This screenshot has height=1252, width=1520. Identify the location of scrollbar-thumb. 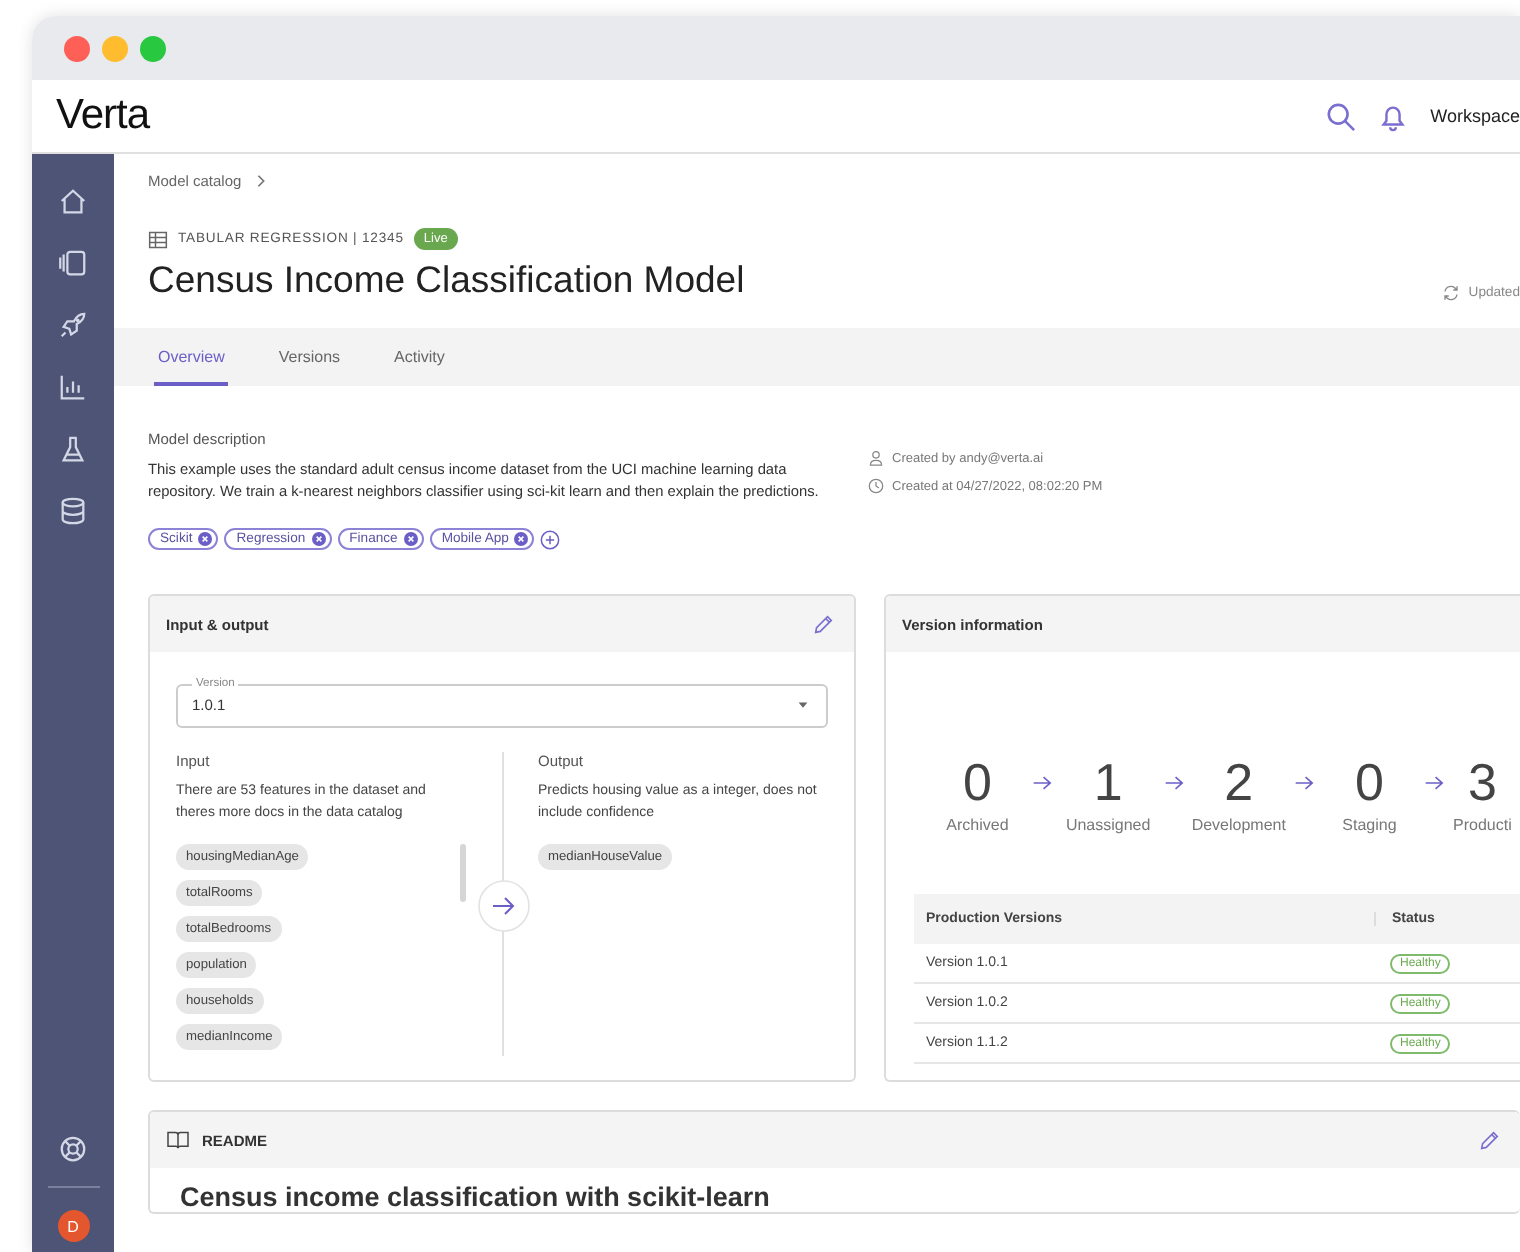
(463, 873).